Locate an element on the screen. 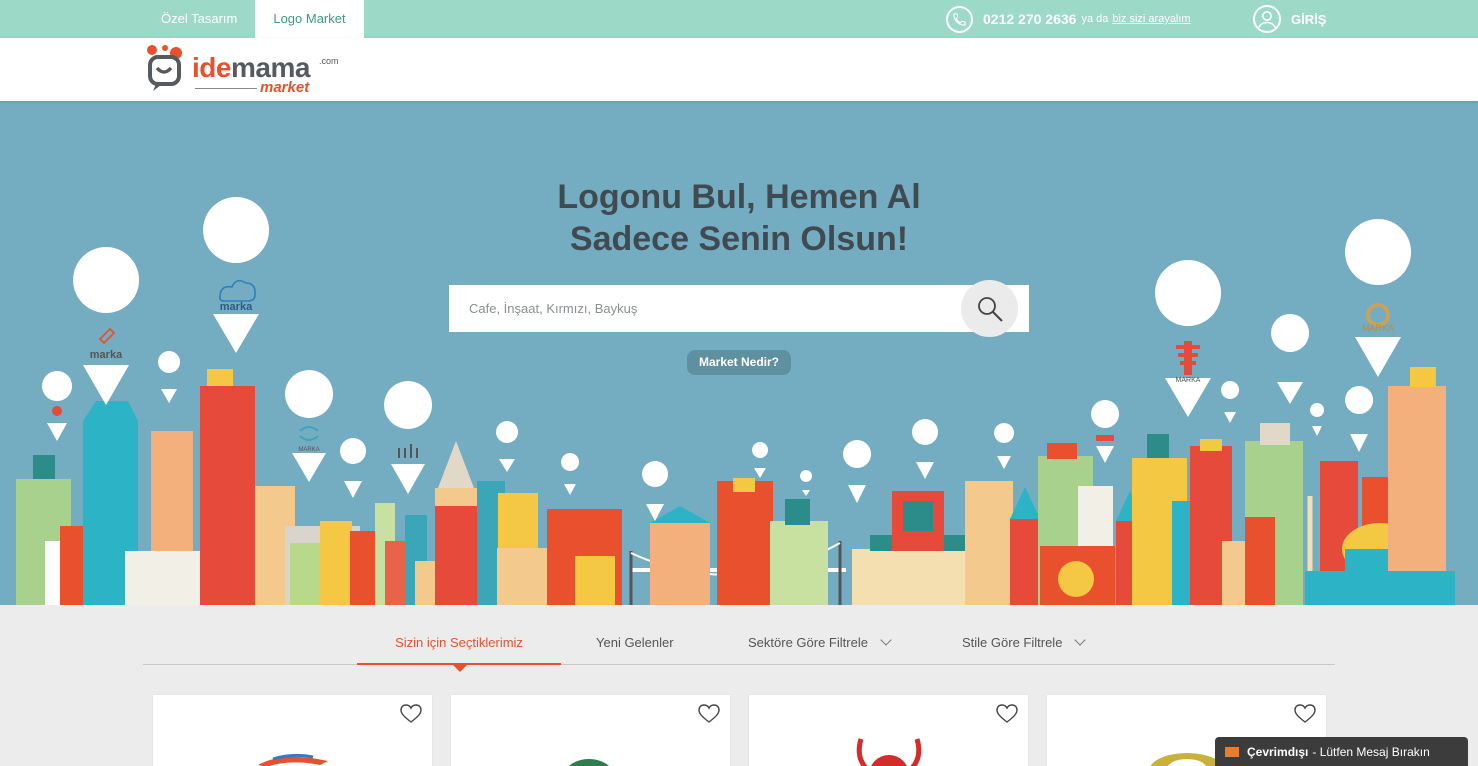 This screenshot has height=766, width=1478. search-icon is located at coordinates (990, 309).